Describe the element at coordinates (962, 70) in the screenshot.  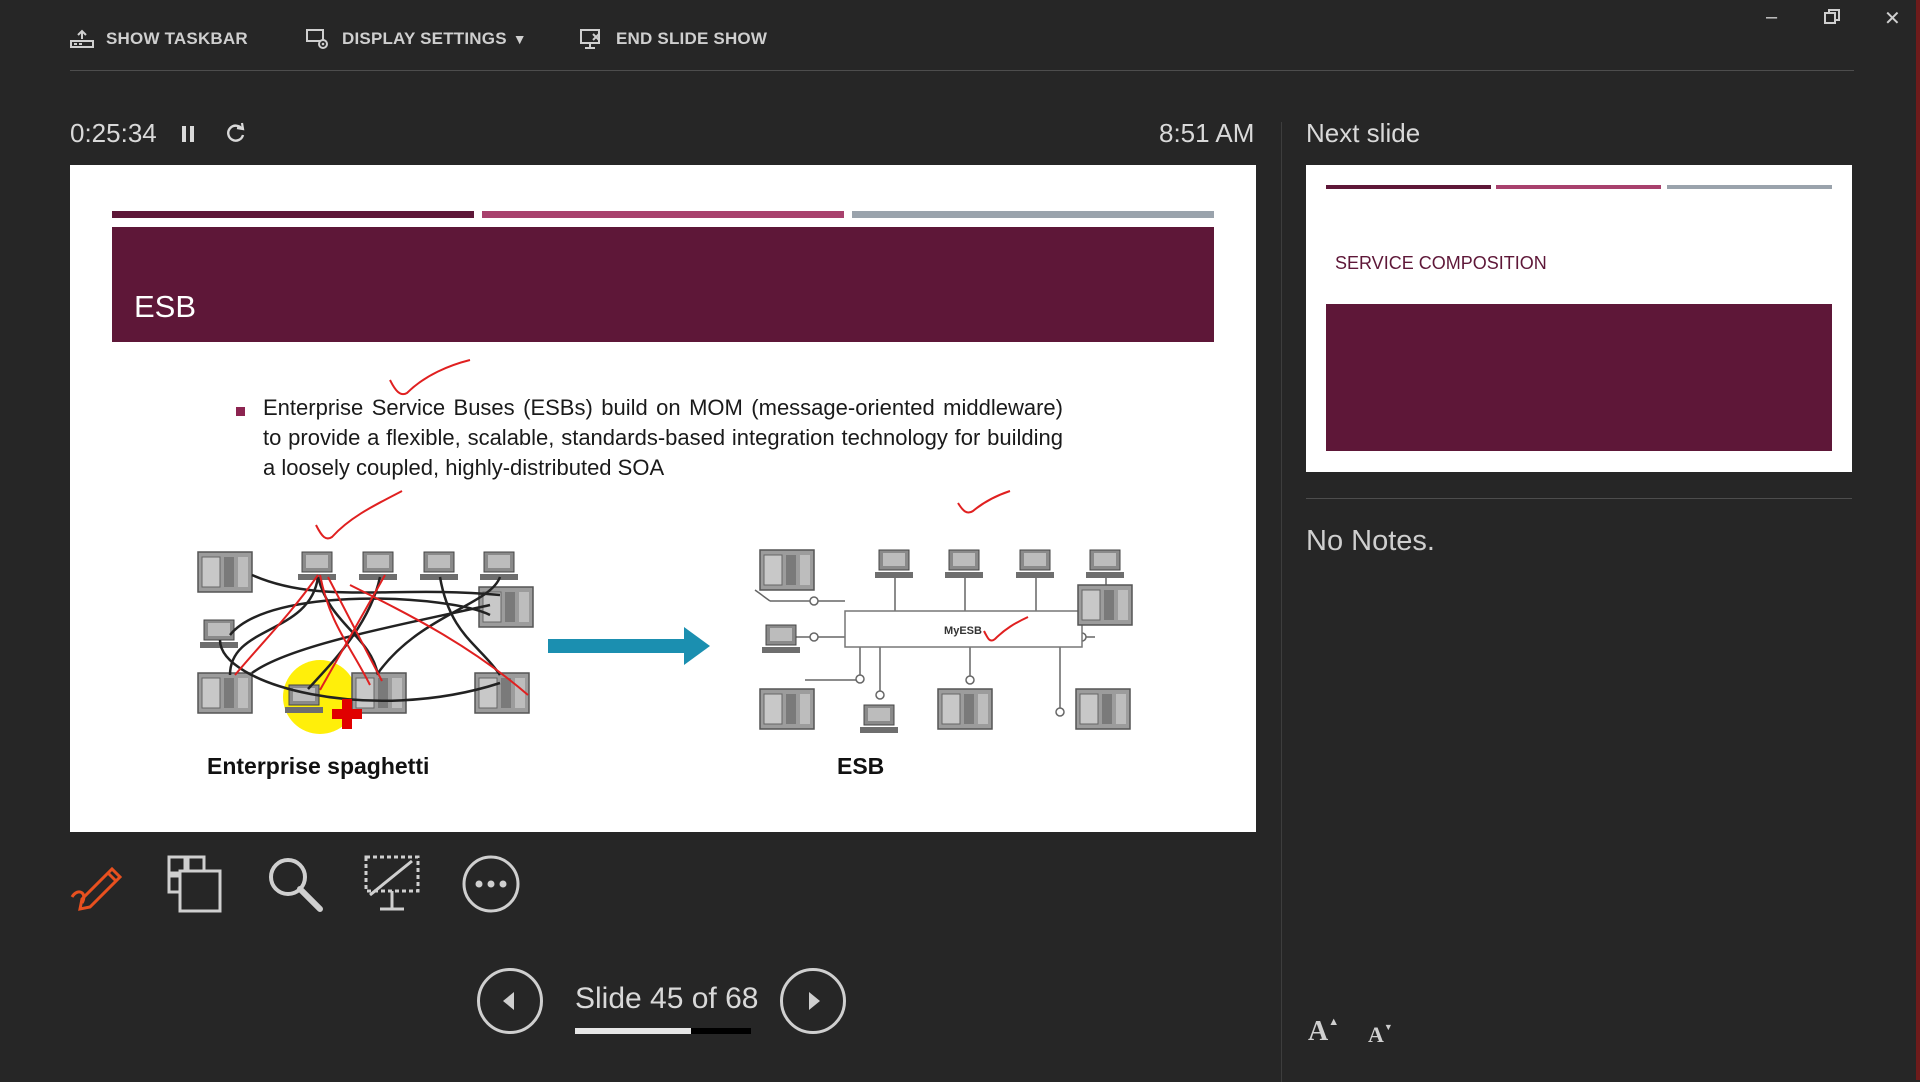
I see `toolbar-divider` at that location.